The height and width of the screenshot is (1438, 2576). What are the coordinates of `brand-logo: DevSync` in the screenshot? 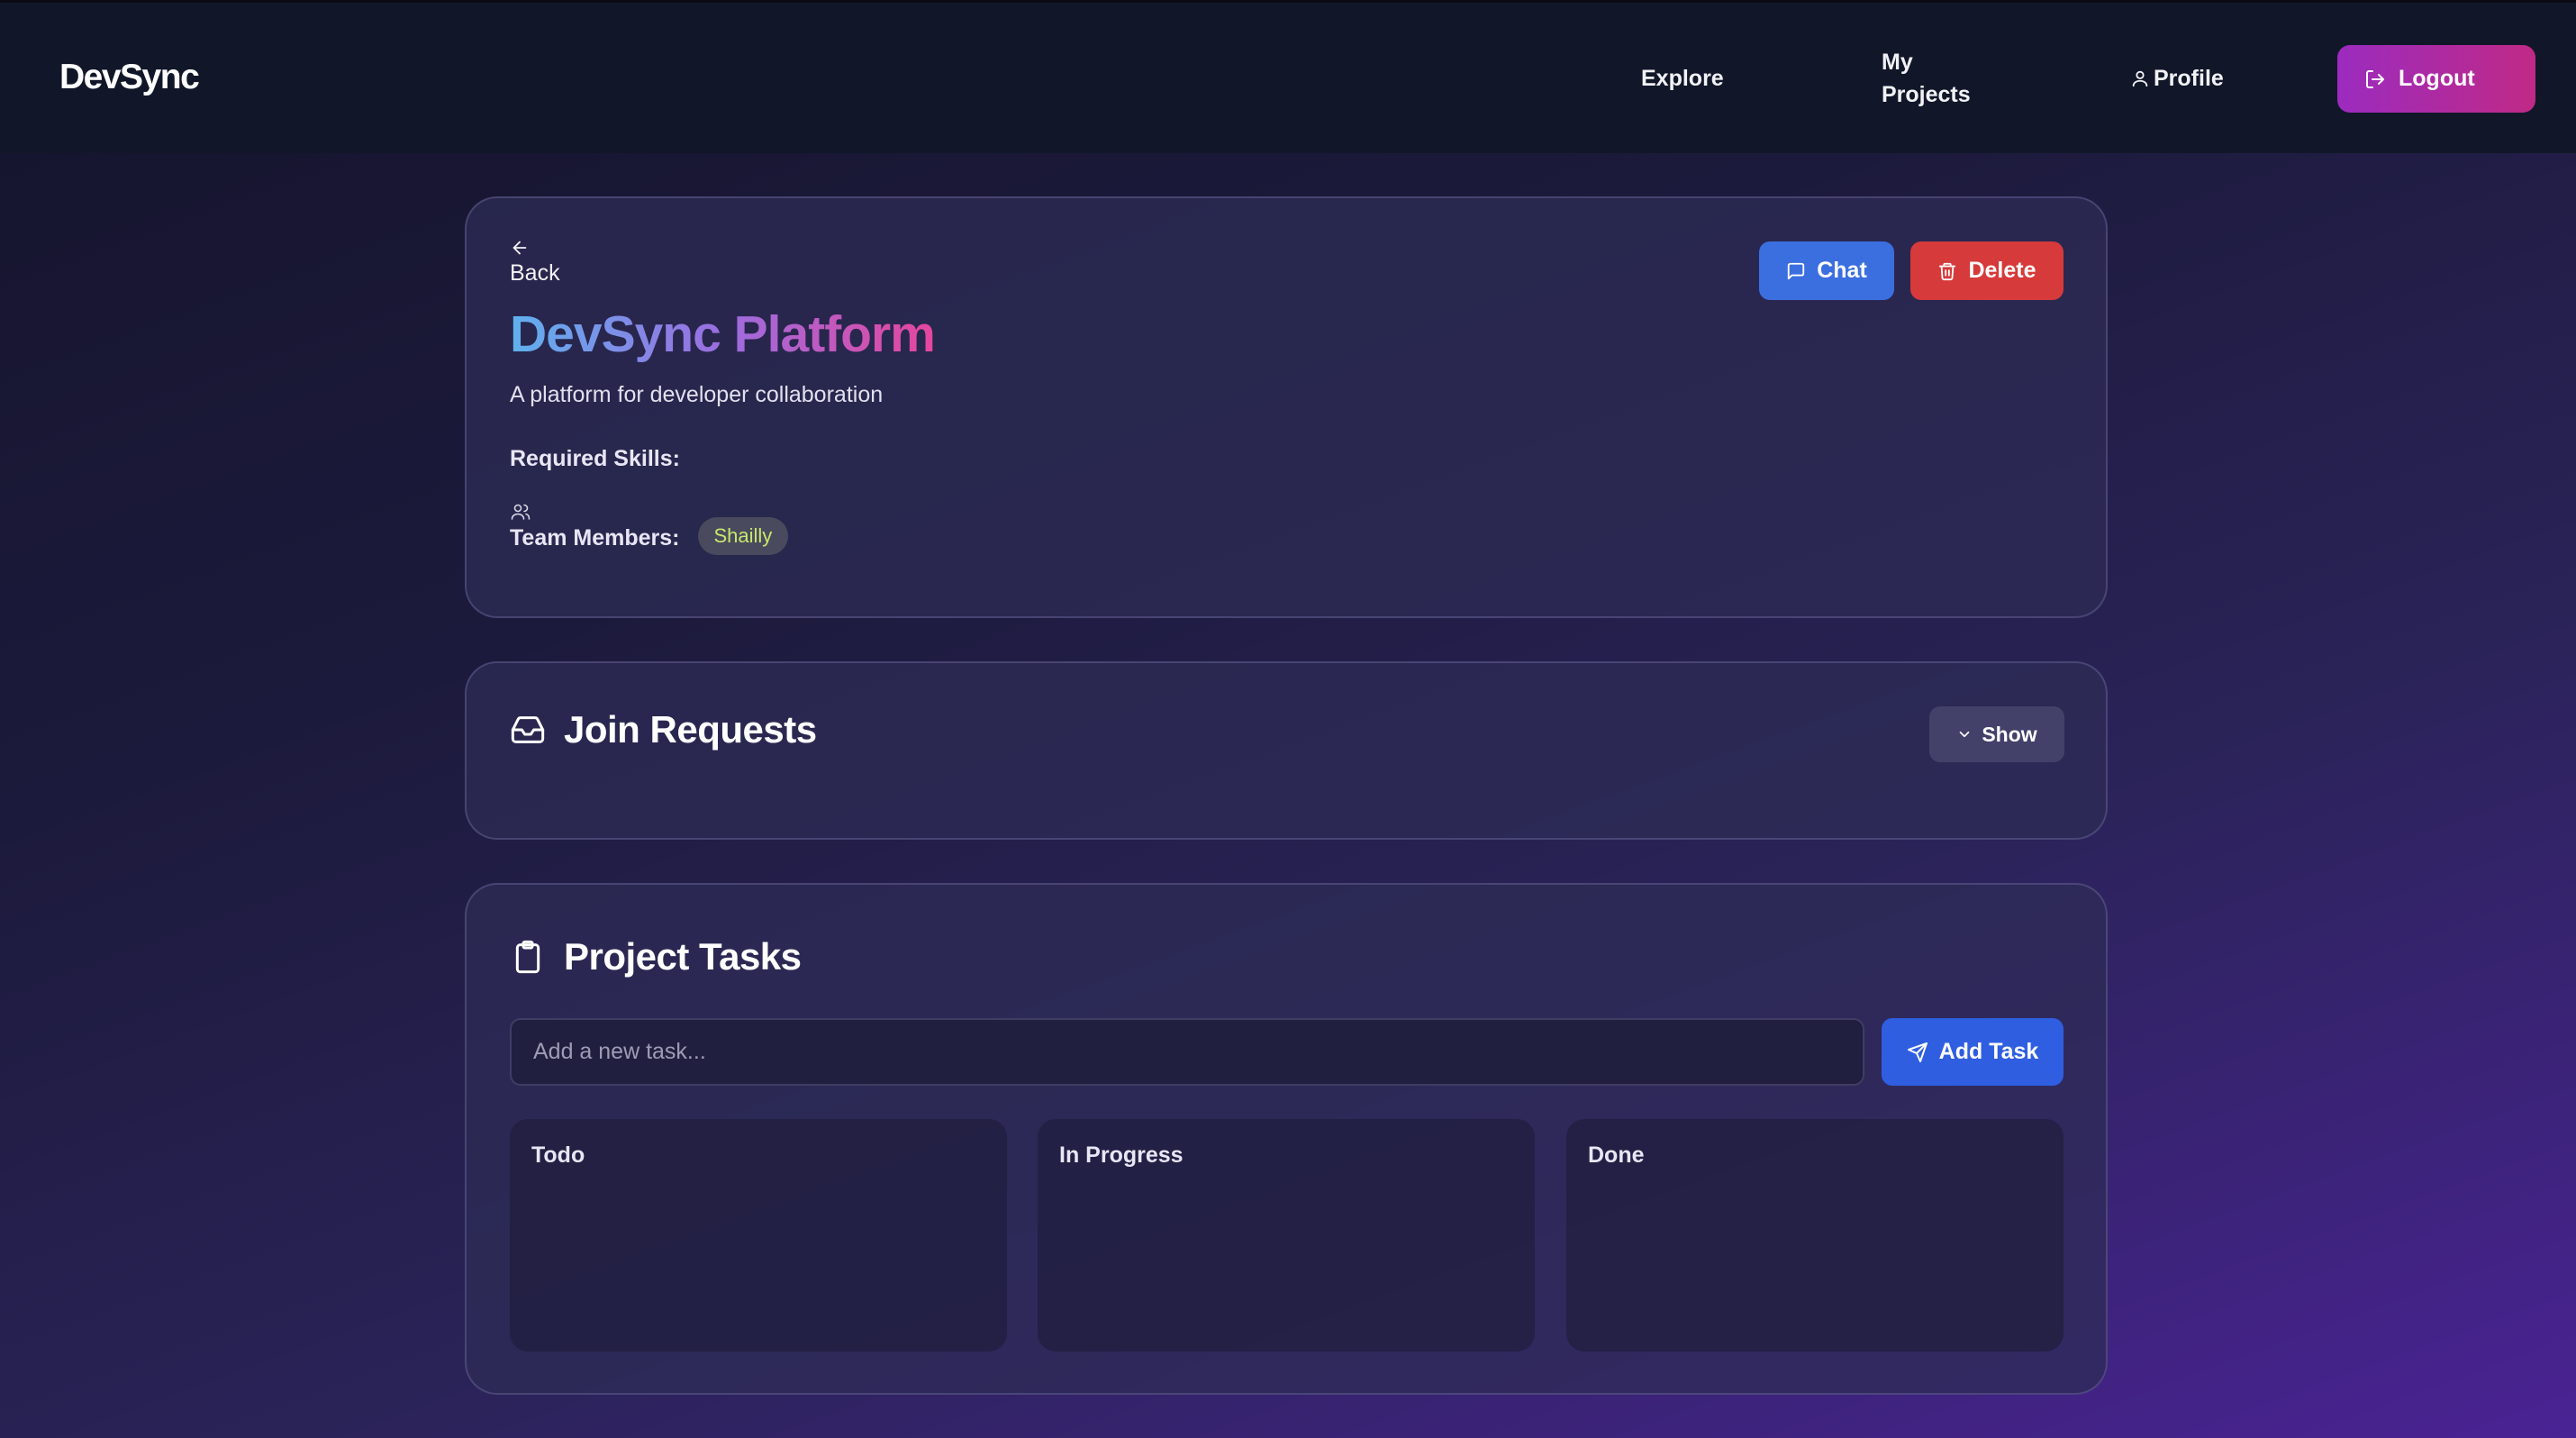 It's located at (129, 77).